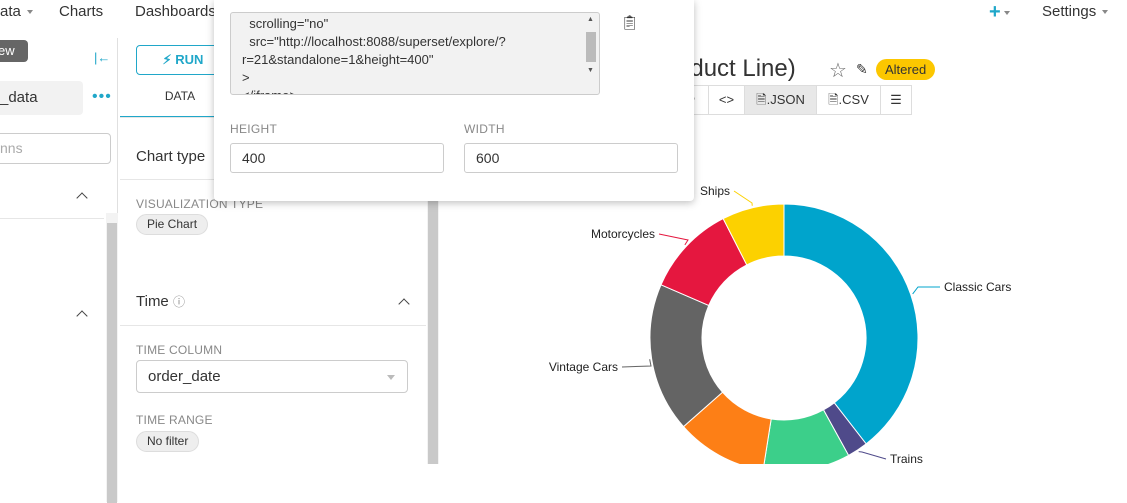 The height and width of the screenshot is (503, 1127). Describe the element at coordinates (484, 129) in the screenshot. I see `width-label: WIDTH` at that location.